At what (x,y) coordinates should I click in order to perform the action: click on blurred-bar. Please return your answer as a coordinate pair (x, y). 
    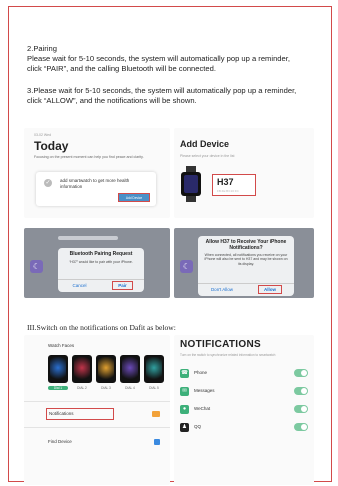
    Looking at the image, I should click on (88, 238).